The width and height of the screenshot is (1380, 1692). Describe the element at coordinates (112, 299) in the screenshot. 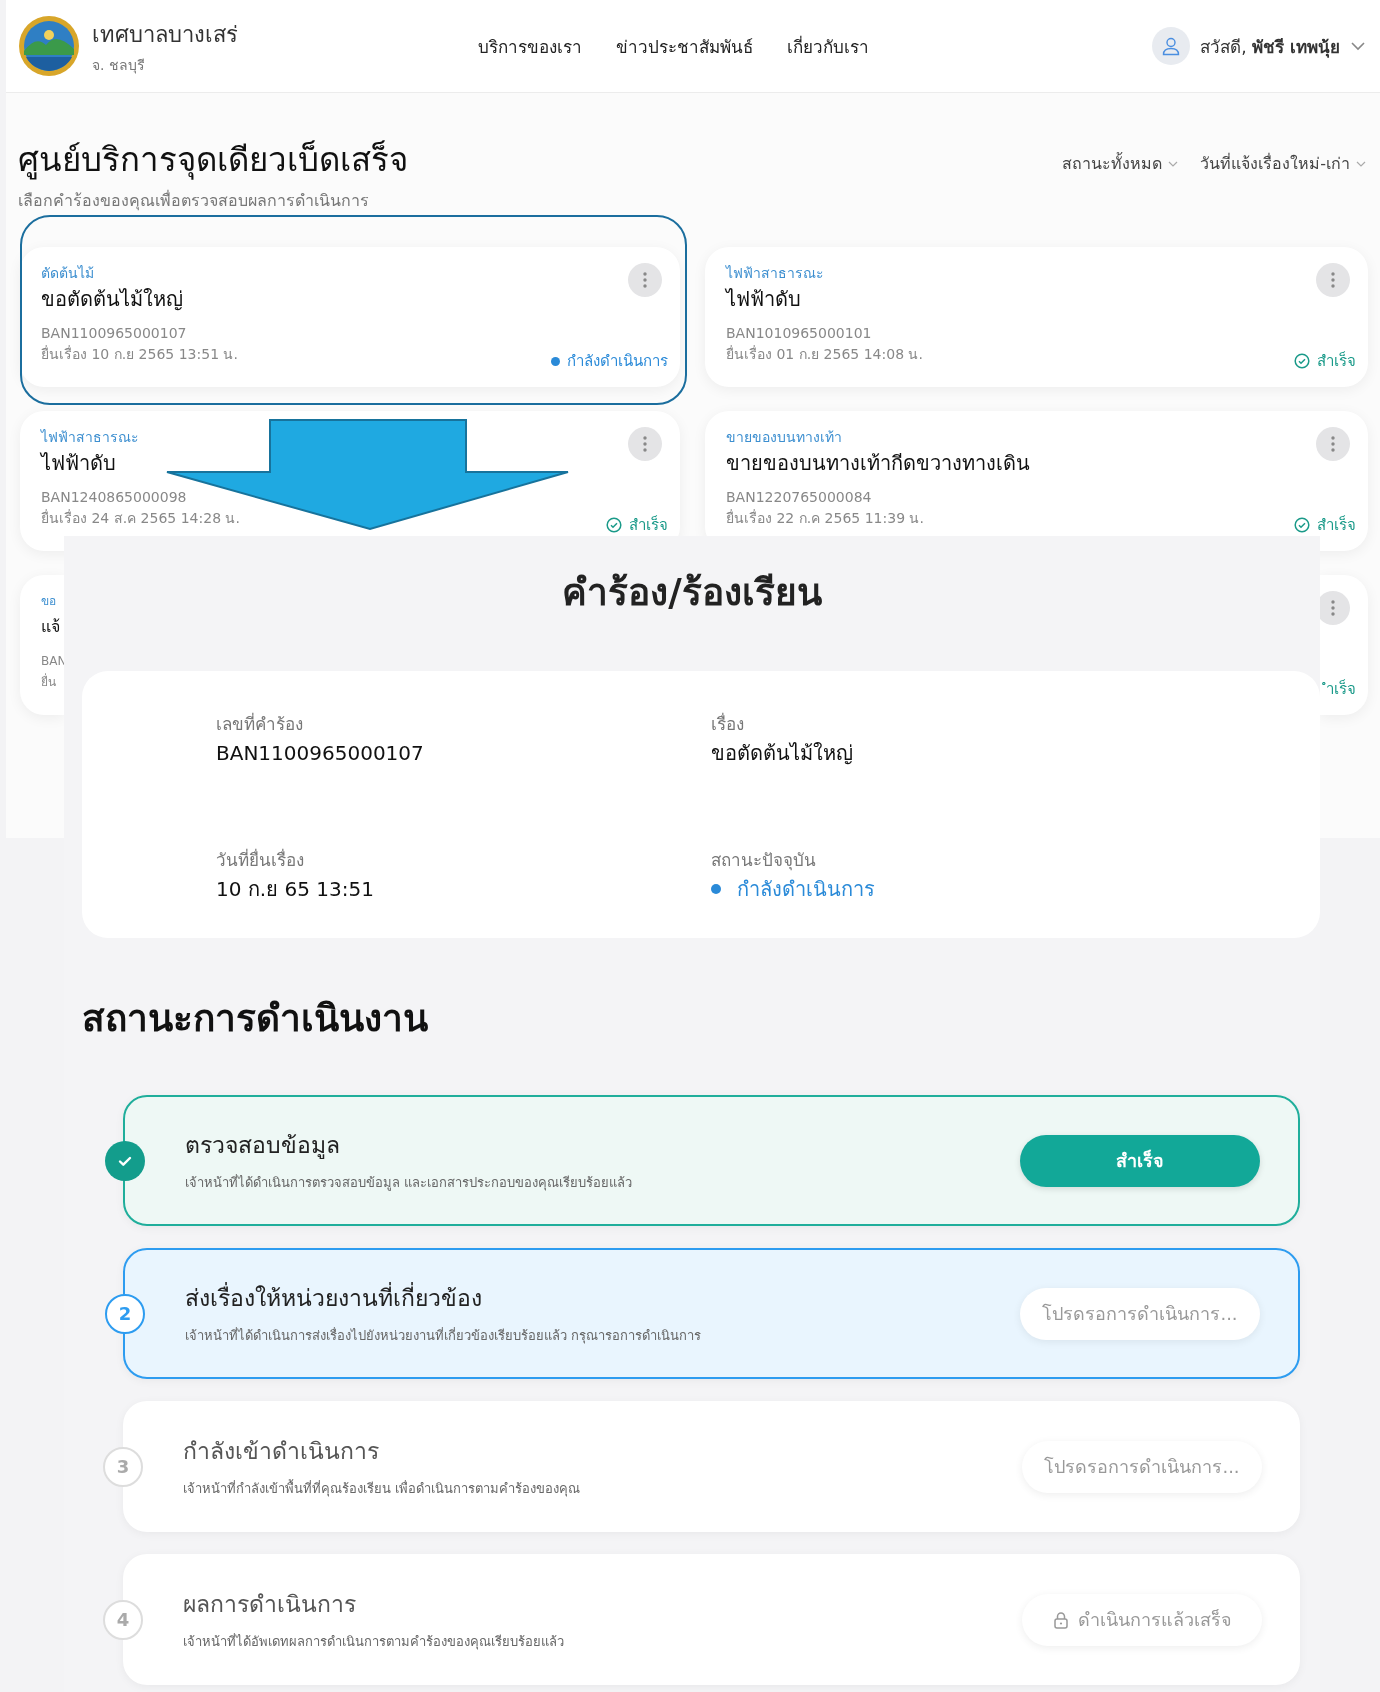

I see `card-title: ขอตัดต้นไม้ใหญ่` at that location.